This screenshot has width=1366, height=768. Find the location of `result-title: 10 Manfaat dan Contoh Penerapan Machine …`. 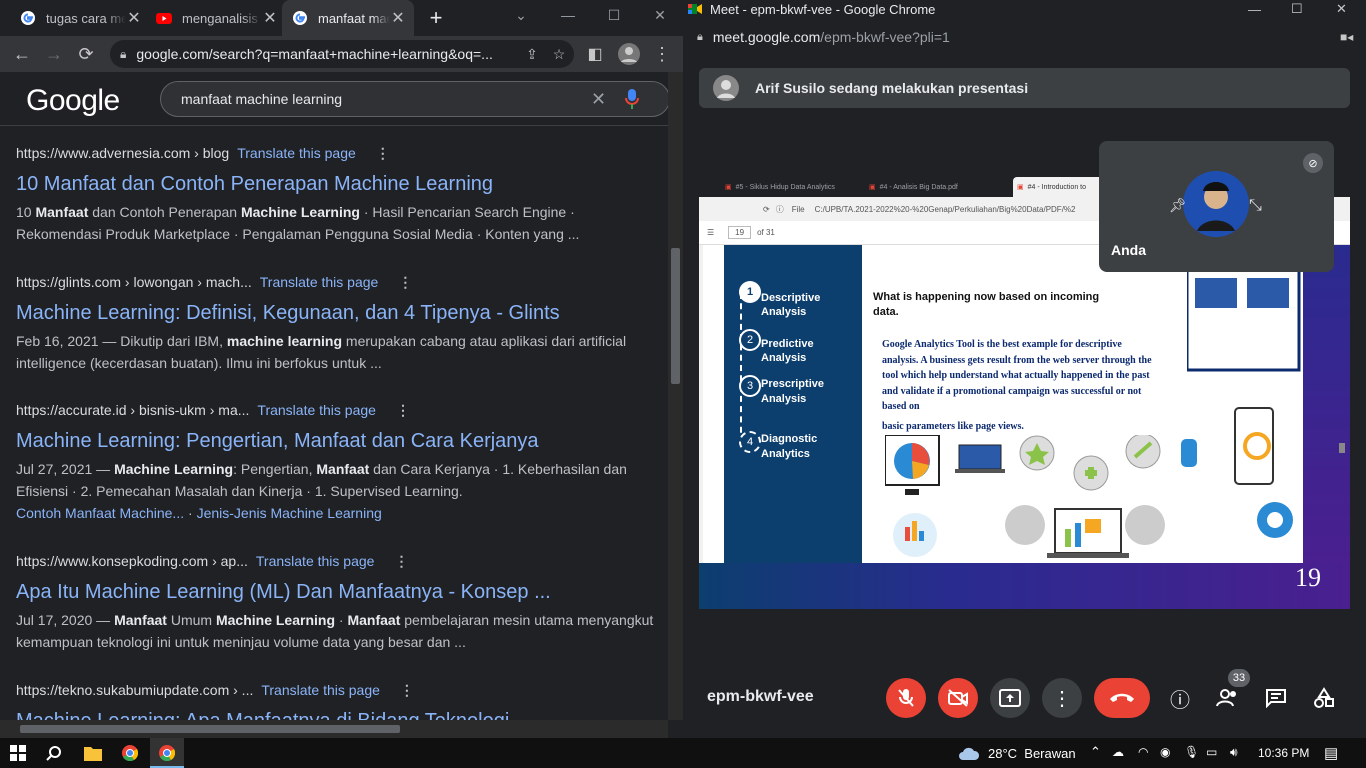

result-title: 10 Manfaat dan Contoh Penerapan Machine … is located at coordinates (336, 184).